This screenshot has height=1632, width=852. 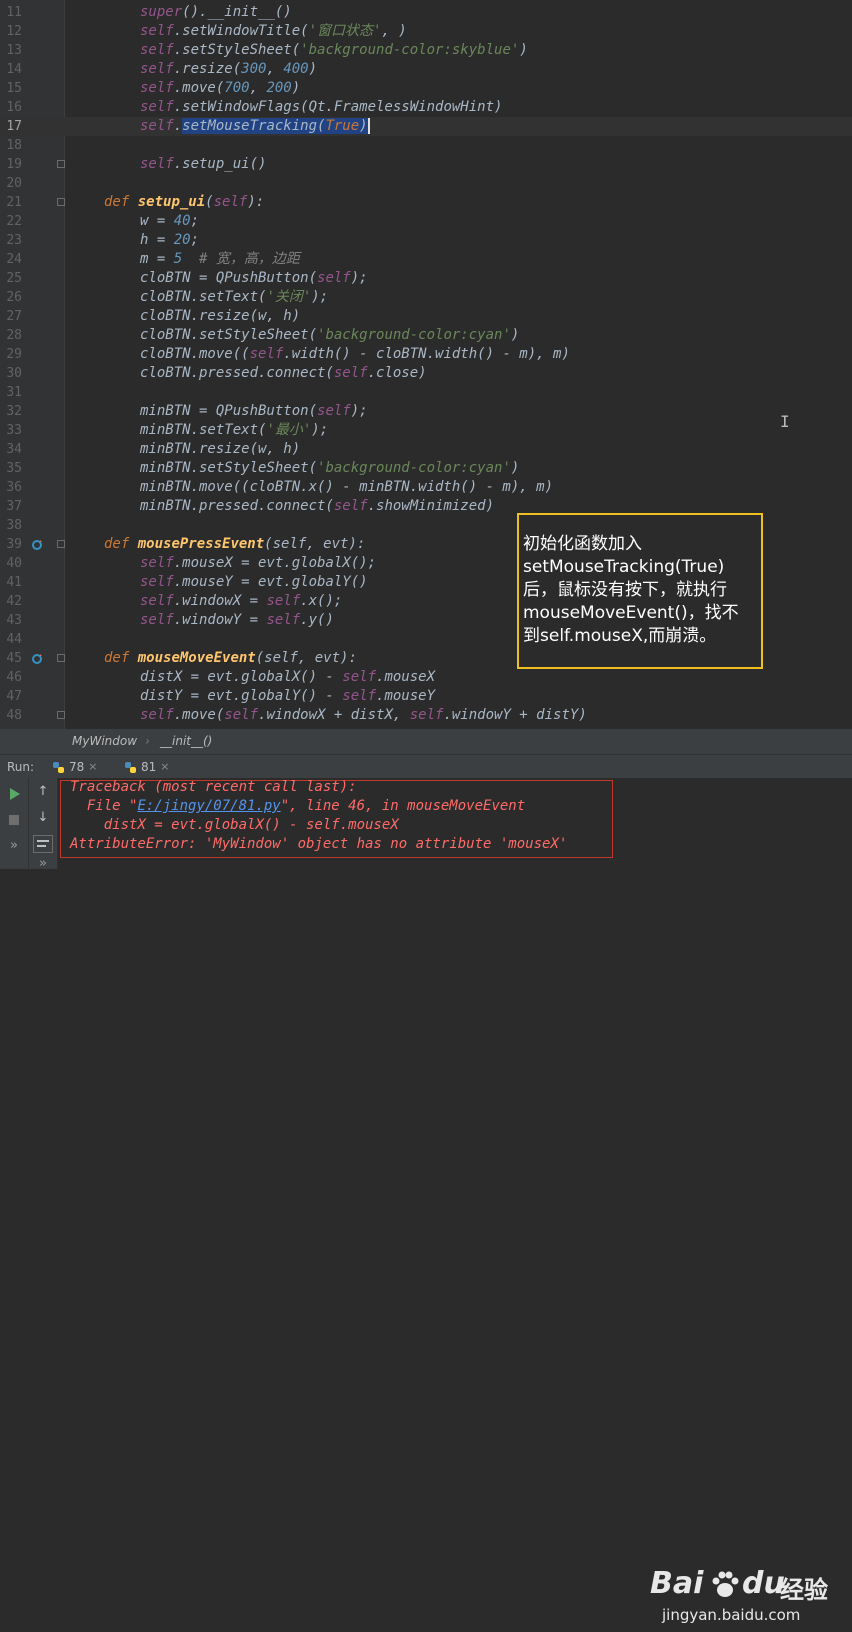 What do you see at coordinates (582, 544) in the screenshot?
I see `annotation-line: 初始化函数加入` at bounding box center [582, 544].